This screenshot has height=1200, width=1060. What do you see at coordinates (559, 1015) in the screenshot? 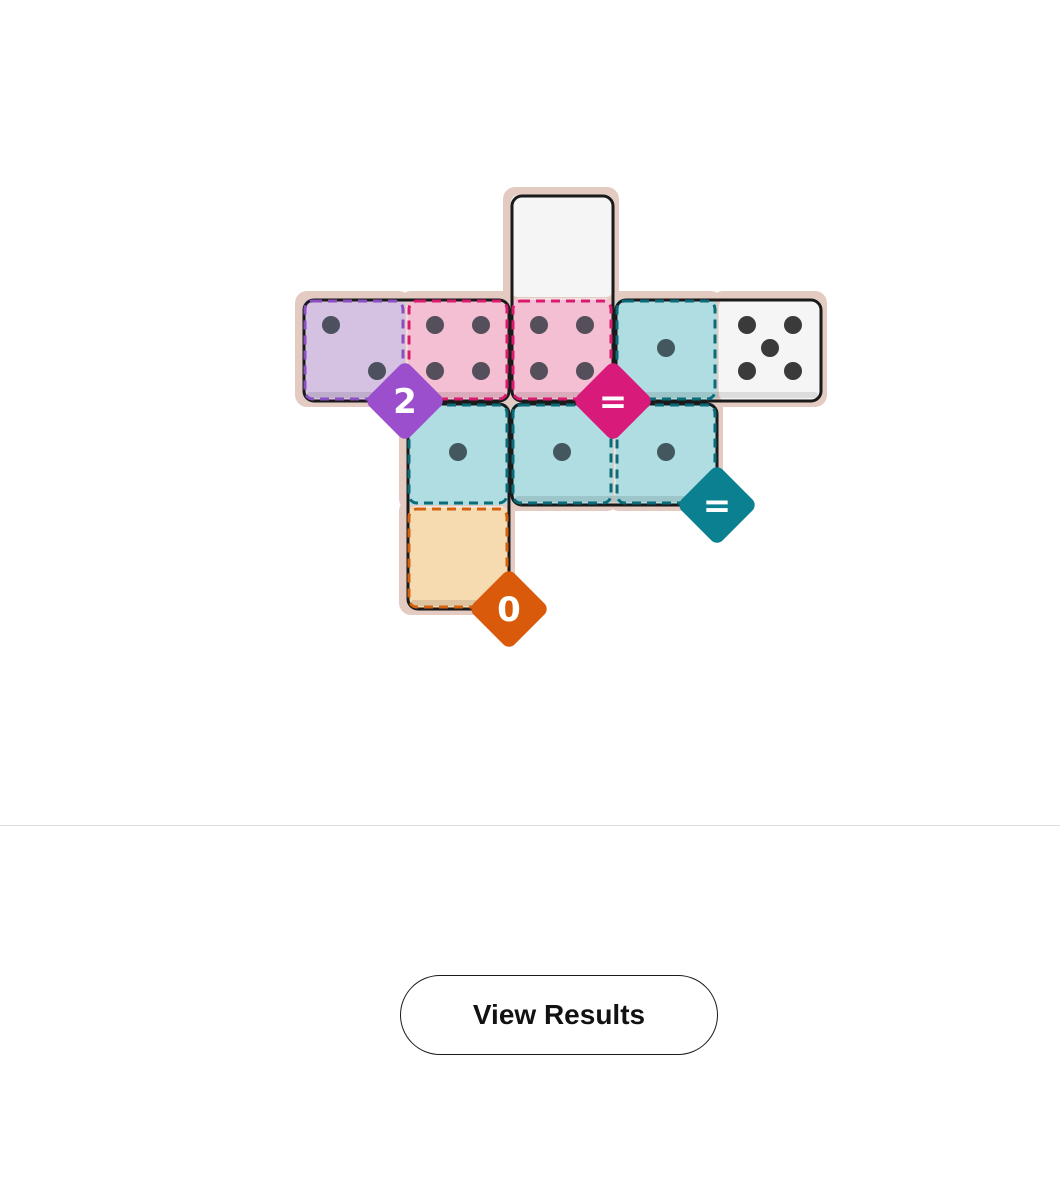
I see `view-results-button: View Results` at bounding box center [559, 1015].